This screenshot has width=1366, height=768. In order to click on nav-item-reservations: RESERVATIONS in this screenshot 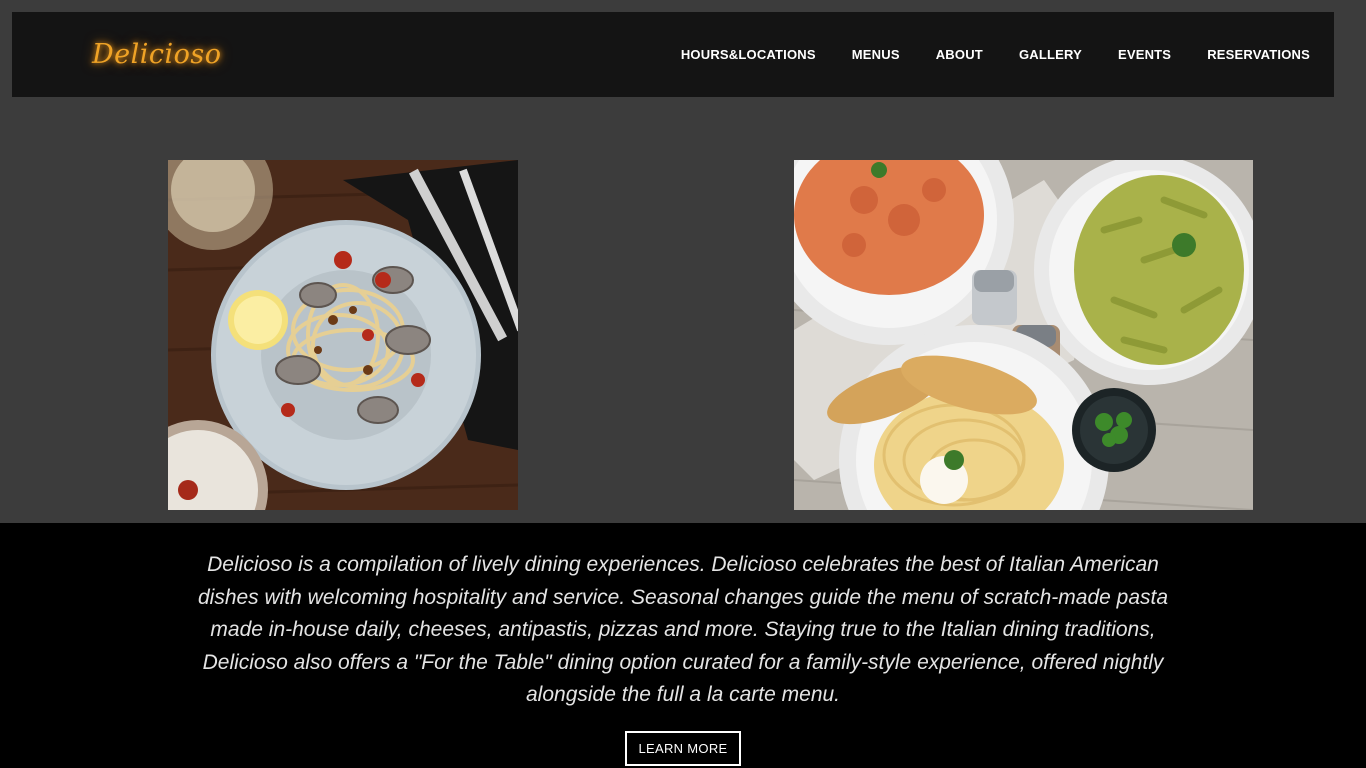, I will do `click(1258, 54)`.